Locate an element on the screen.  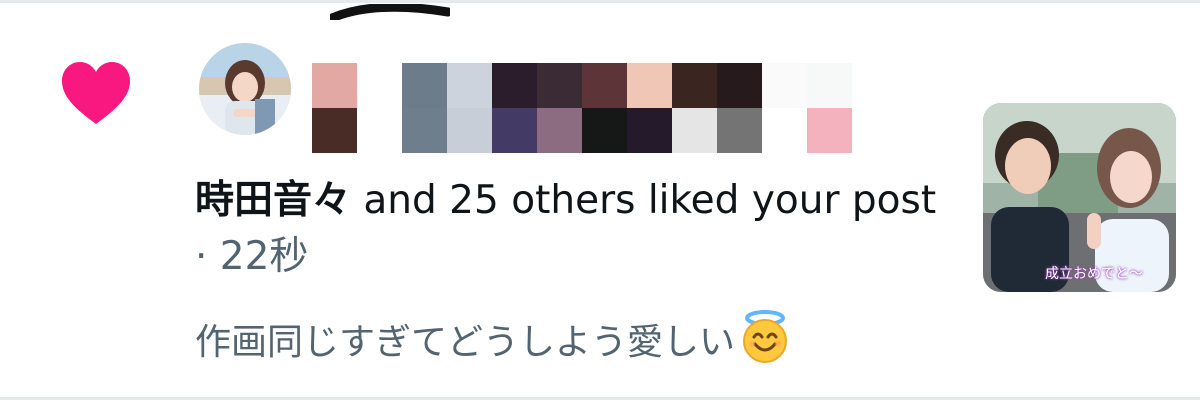
avatar is located at coordinates (245, 89).